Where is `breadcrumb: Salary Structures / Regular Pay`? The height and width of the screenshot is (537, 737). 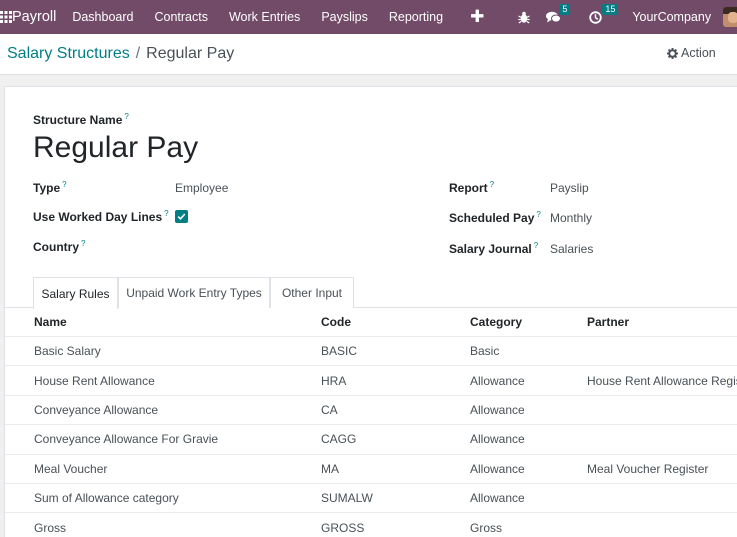
breadcrumb: Salary Structures / Regular Pay is located at coordinates (120, 54).